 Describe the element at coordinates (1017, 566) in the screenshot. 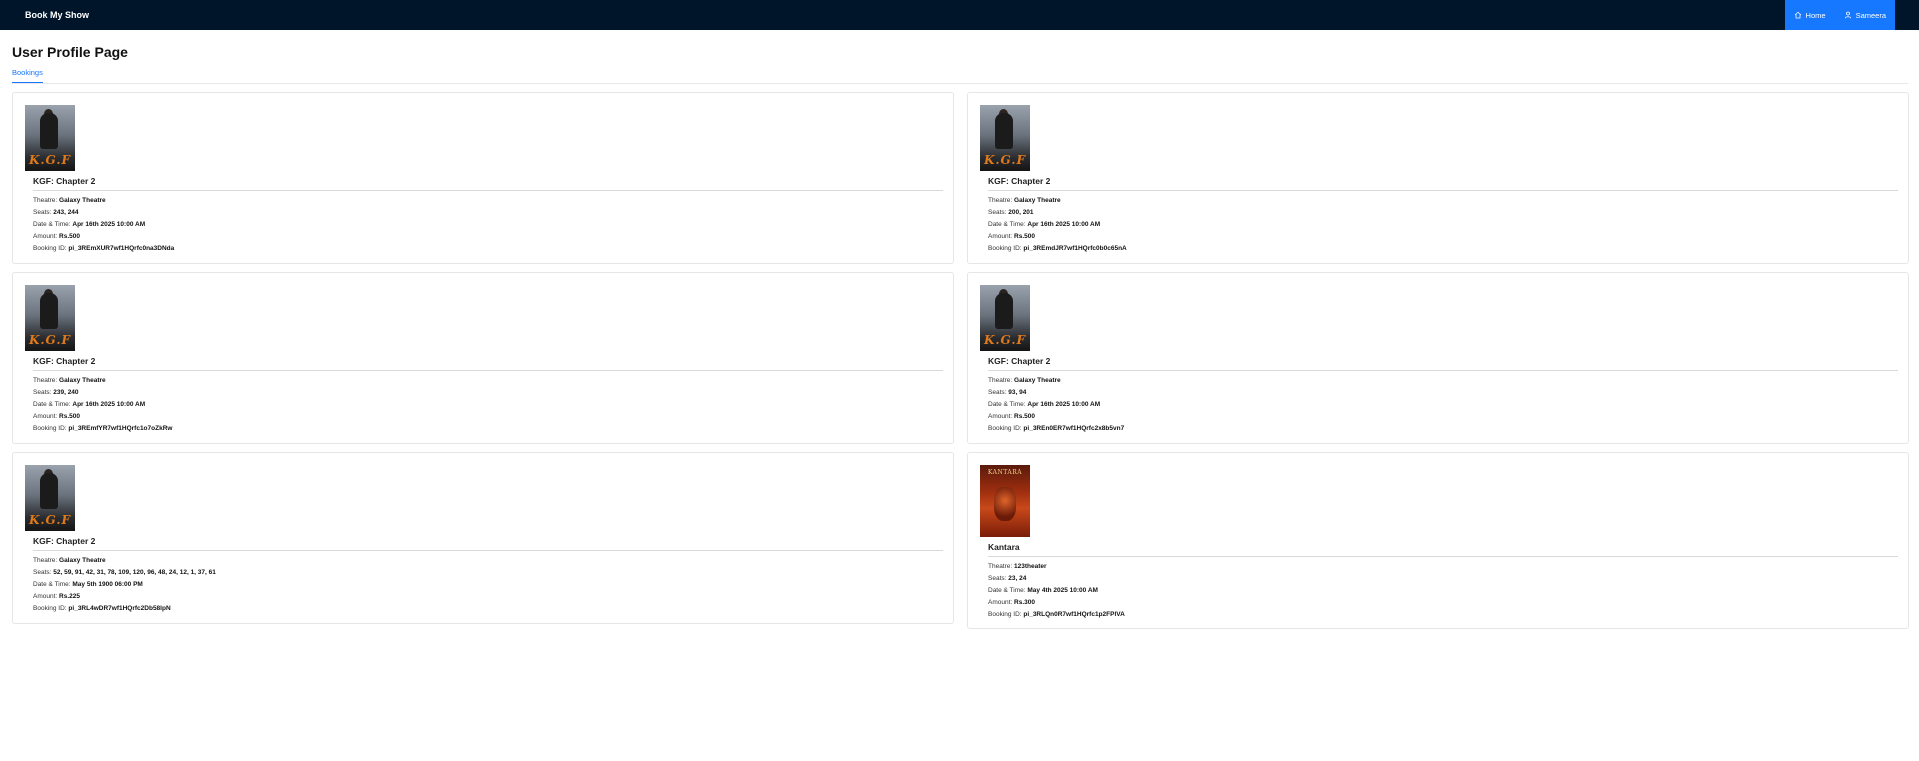

I see `theatre-row: Theatre: 123theater` at that location.